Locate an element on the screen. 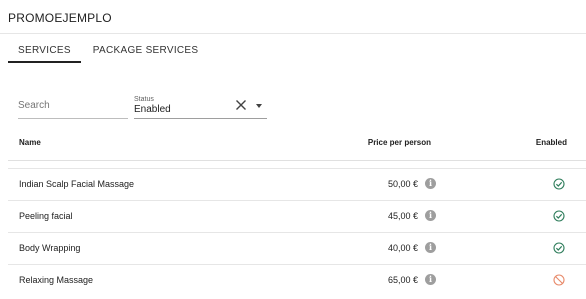 The image size is (586, 299). service-name: Peeling facial is located at coordinates (46, 216).